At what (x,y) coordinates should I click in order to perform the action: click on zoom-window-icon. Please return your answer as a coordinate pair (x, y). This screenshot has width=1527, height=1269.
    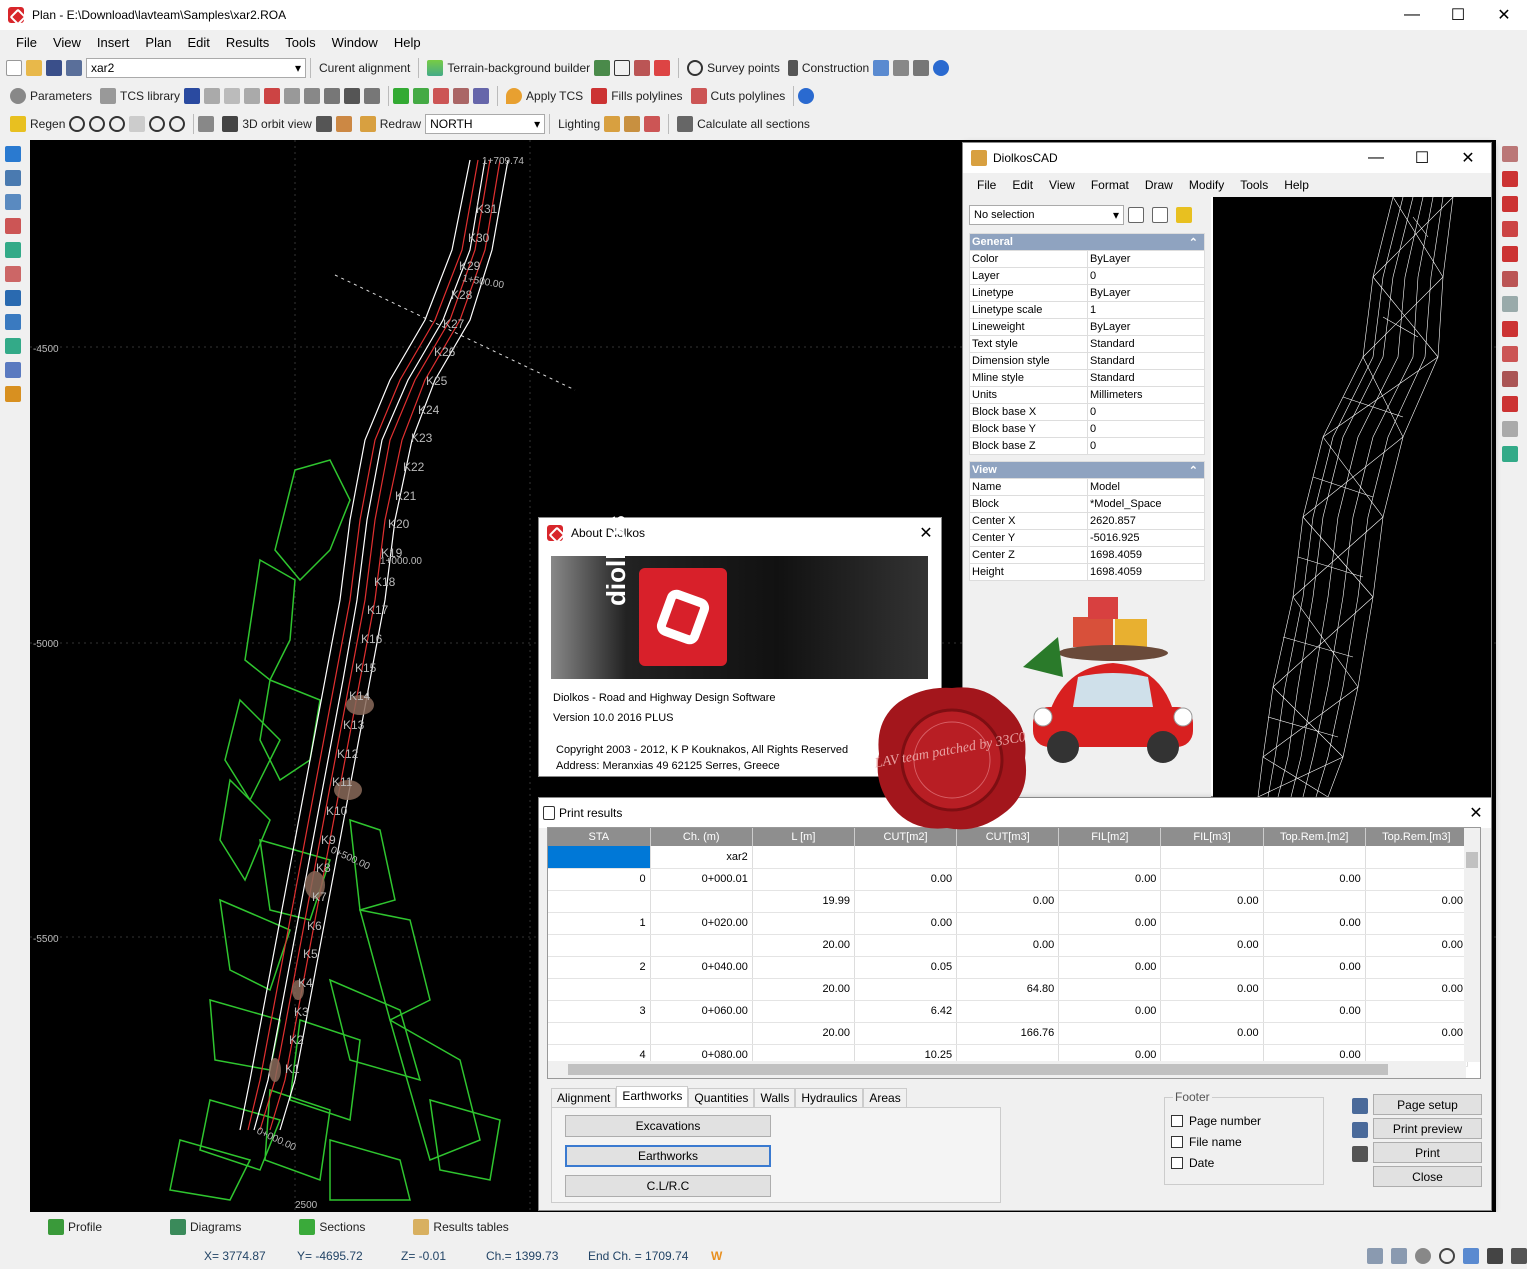
    Looking at the image, I should click on (97, 124).